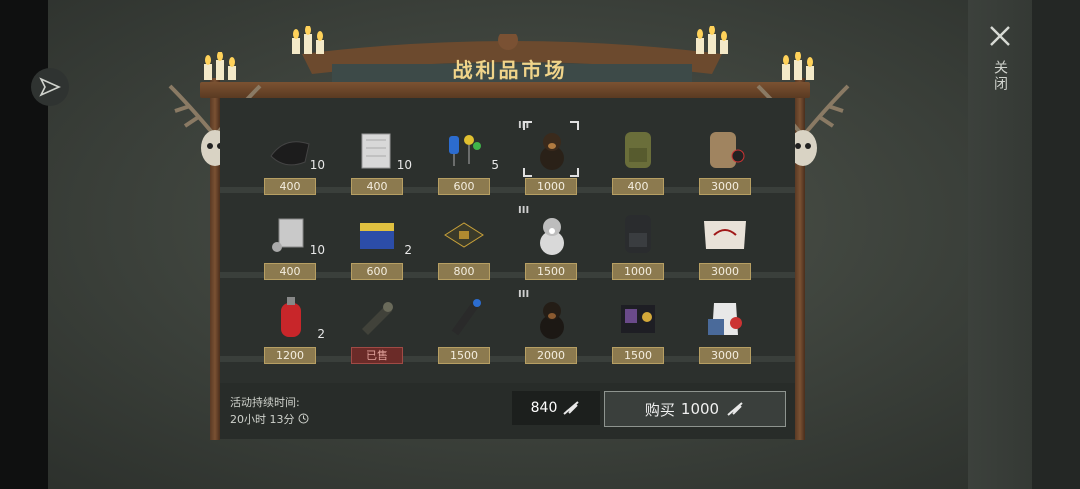 This screenshot has width=1080, height=489. I want to click on market-title: 战利品市场, so click(510, 70).